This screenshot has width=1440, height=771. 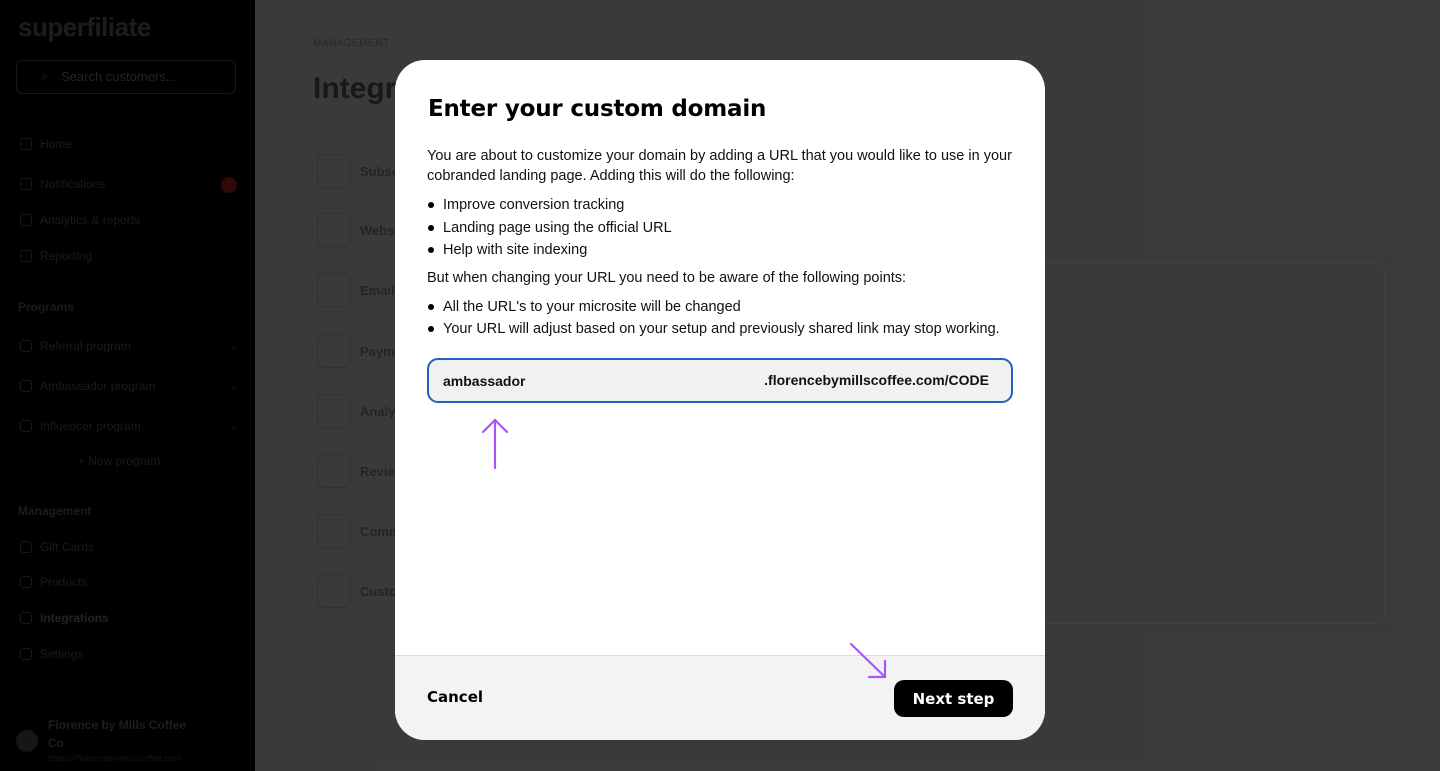 What do you see at coordinates (876, 380) in the screenshot?
I see `domain-suffix: .florencebymillscoffee.com/CODE` at bounding box center [876, 380].